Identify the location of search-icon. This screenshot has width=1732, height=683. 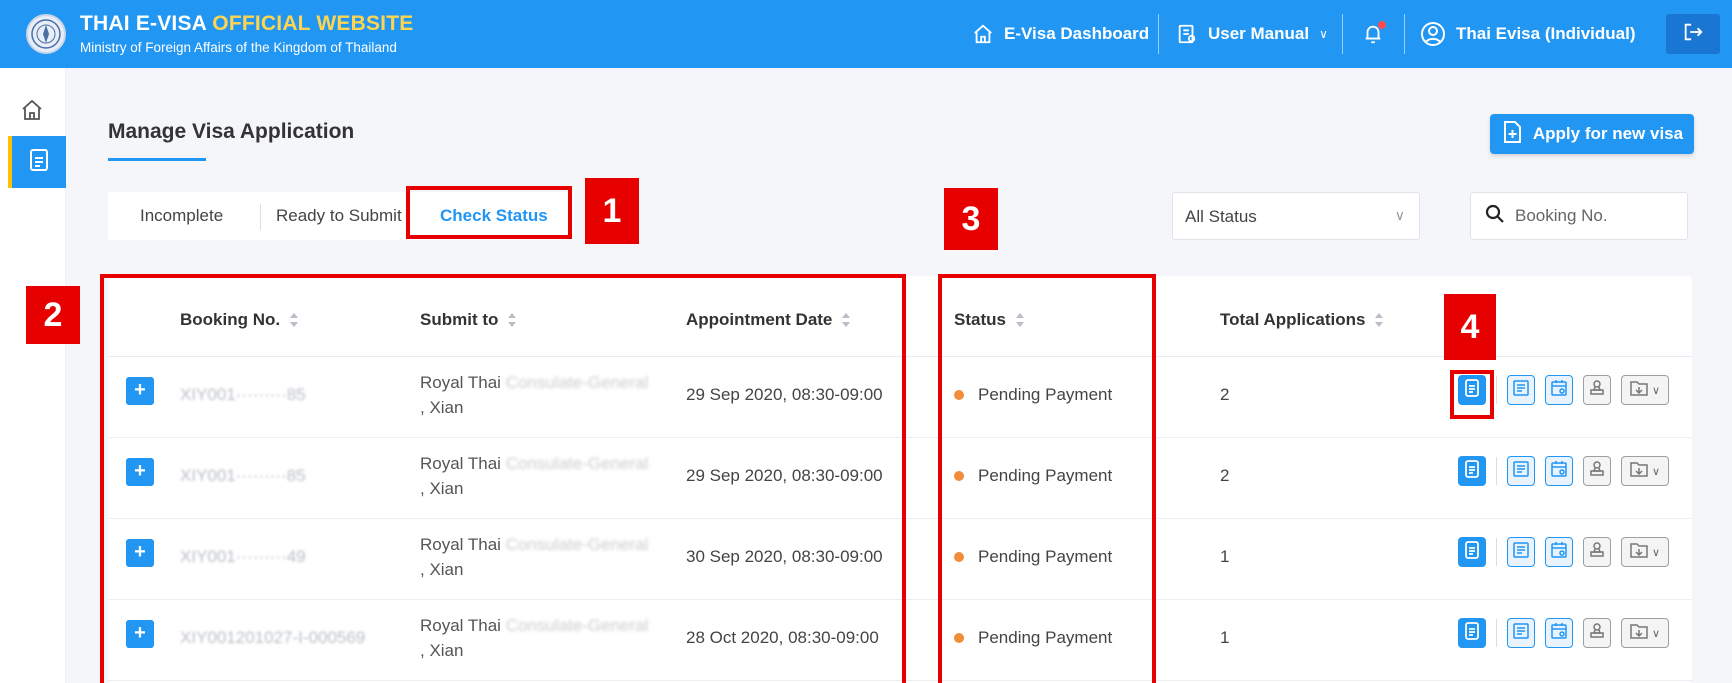
(1495, 216).